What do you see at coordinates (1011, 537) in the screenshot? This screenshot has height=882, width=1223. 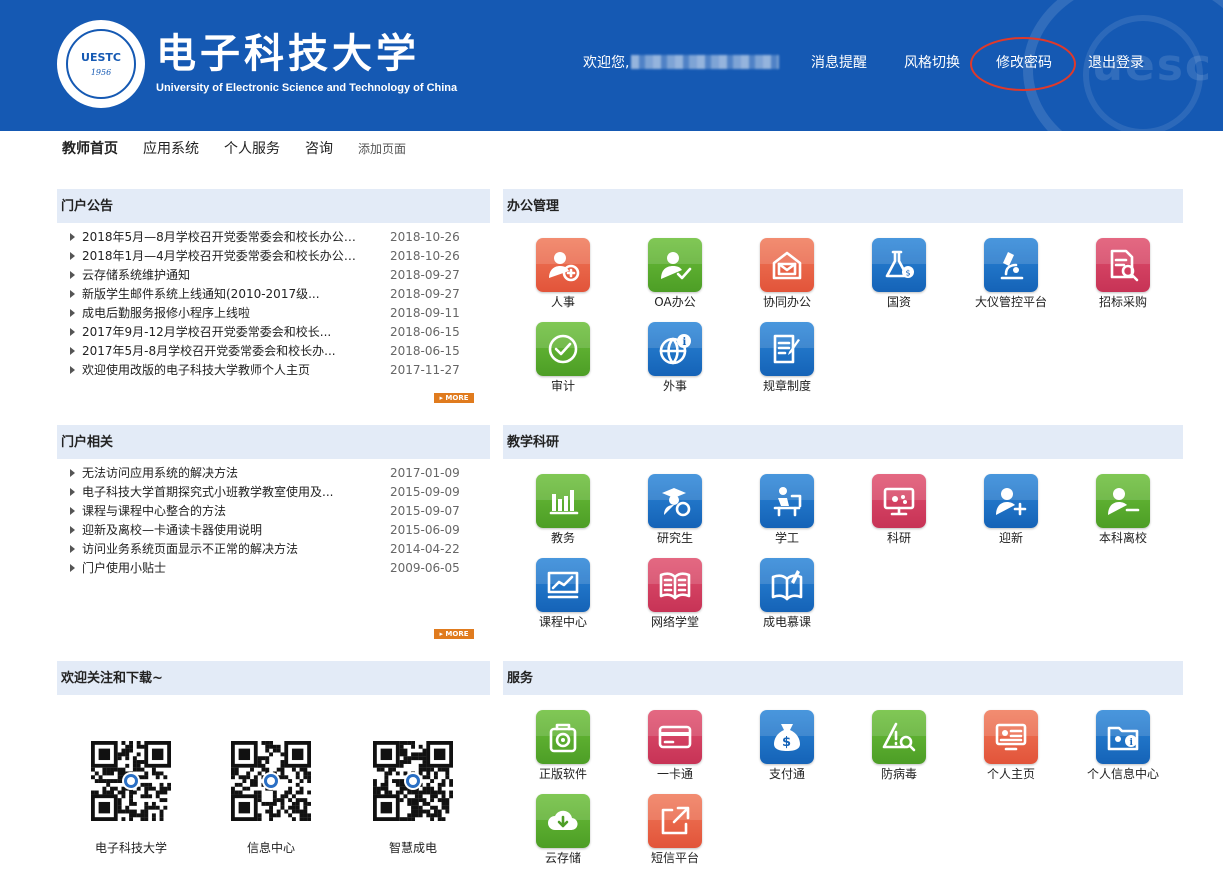 I see `app-label: 迎新` at bounding box center [1011, 537].